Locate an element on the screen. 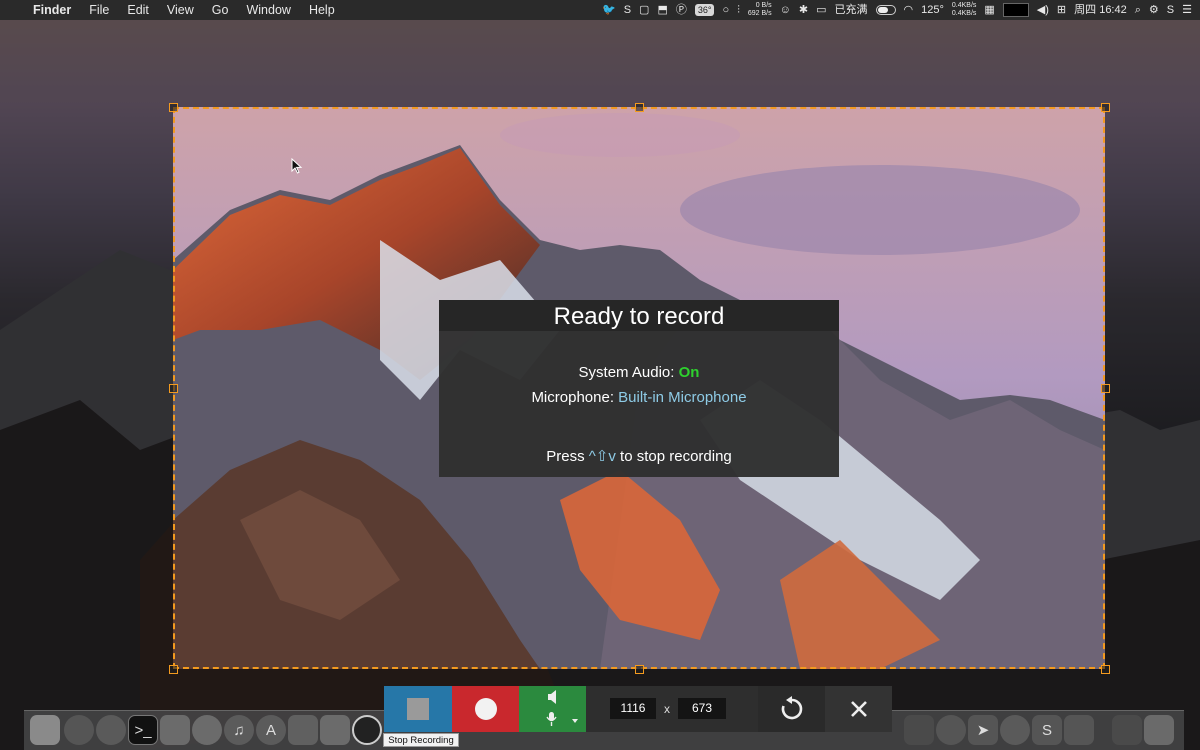 Image resolution: width=1200 pixels, height=750 pixels. reset-button is located at coordinates (791, 709).